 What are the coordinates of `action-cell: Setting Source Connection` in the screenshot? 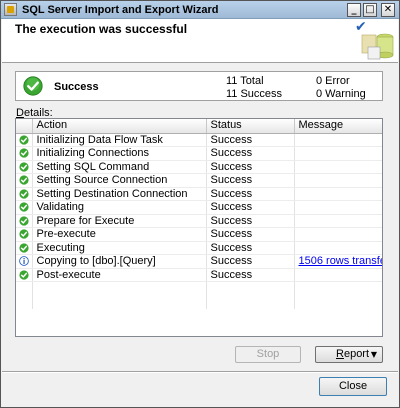 It's located at (119, 180).